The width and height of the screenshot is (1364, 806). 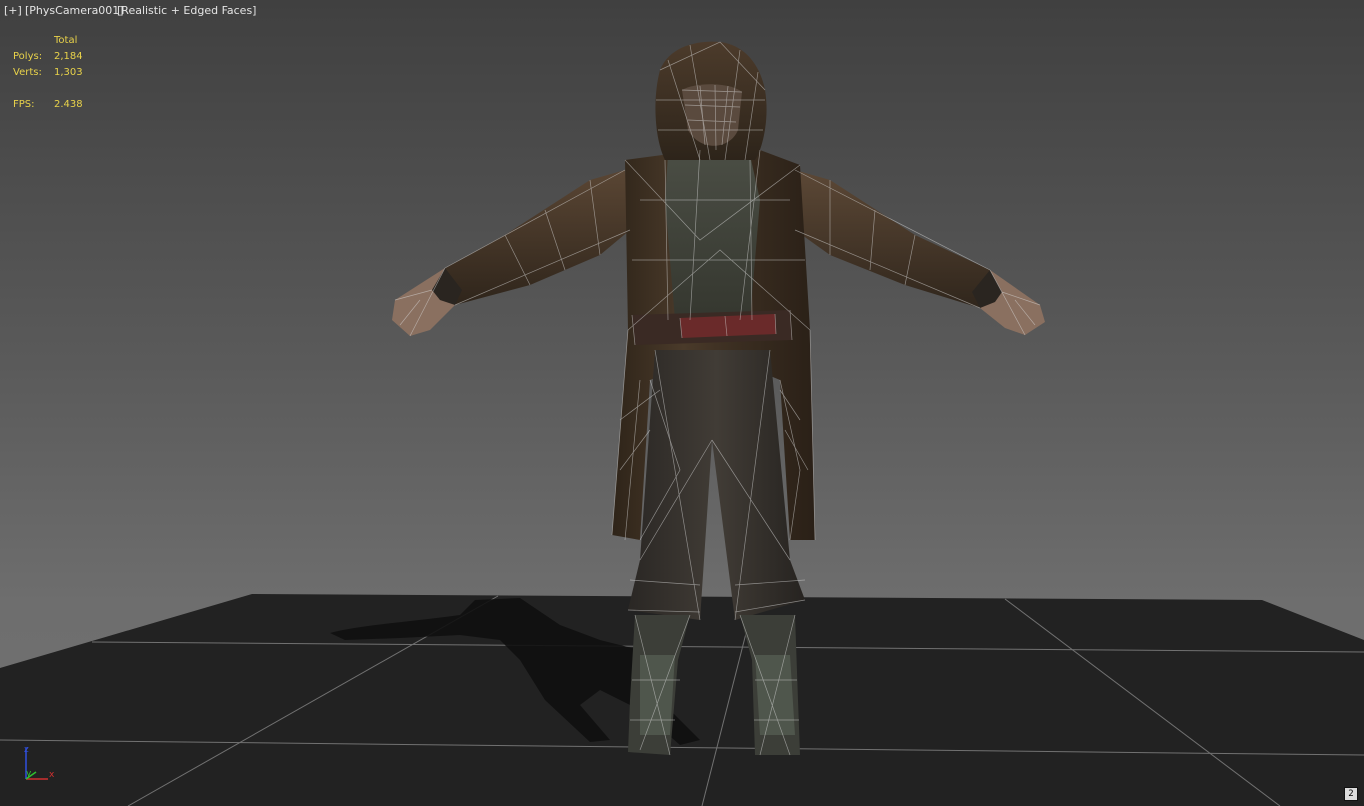 I want to click on viewport-shading-menu: [Realistic + Edged Faces], so click(x=186, y=11).